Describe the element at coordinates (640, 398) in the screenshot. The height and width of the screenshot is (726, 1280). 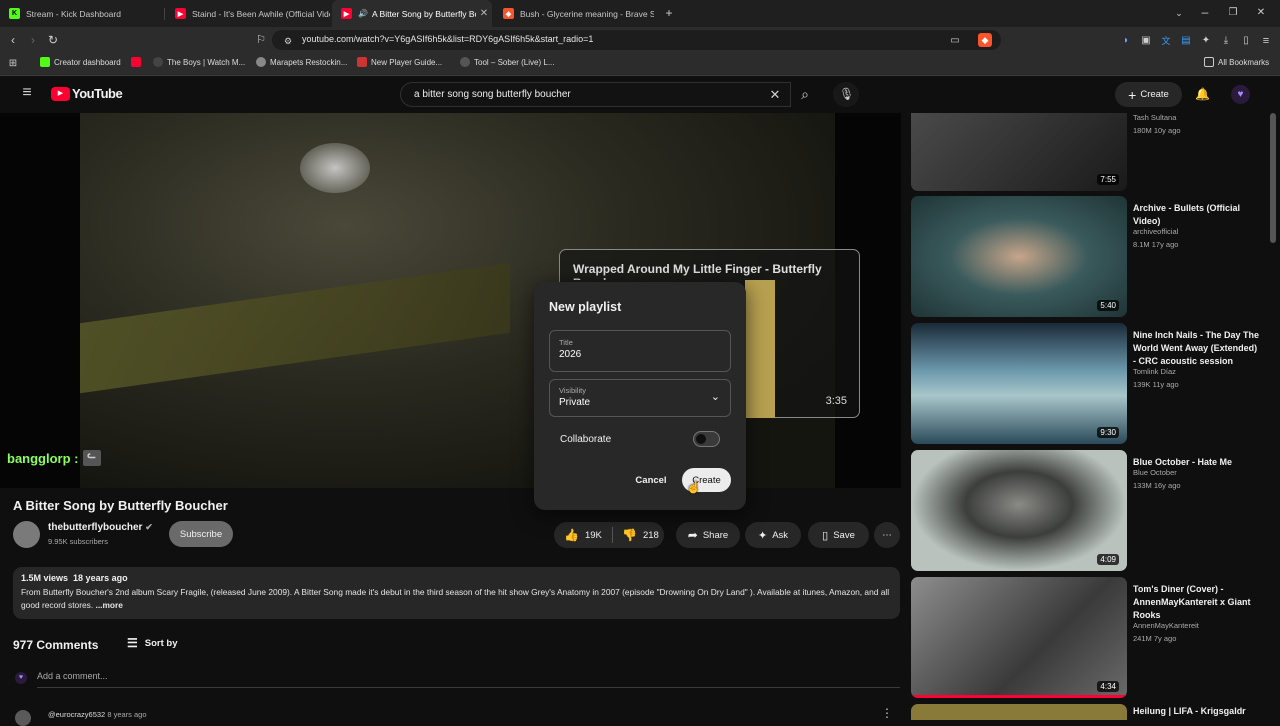
I see `visibility-select: Visibility Private ⌄` at that location.